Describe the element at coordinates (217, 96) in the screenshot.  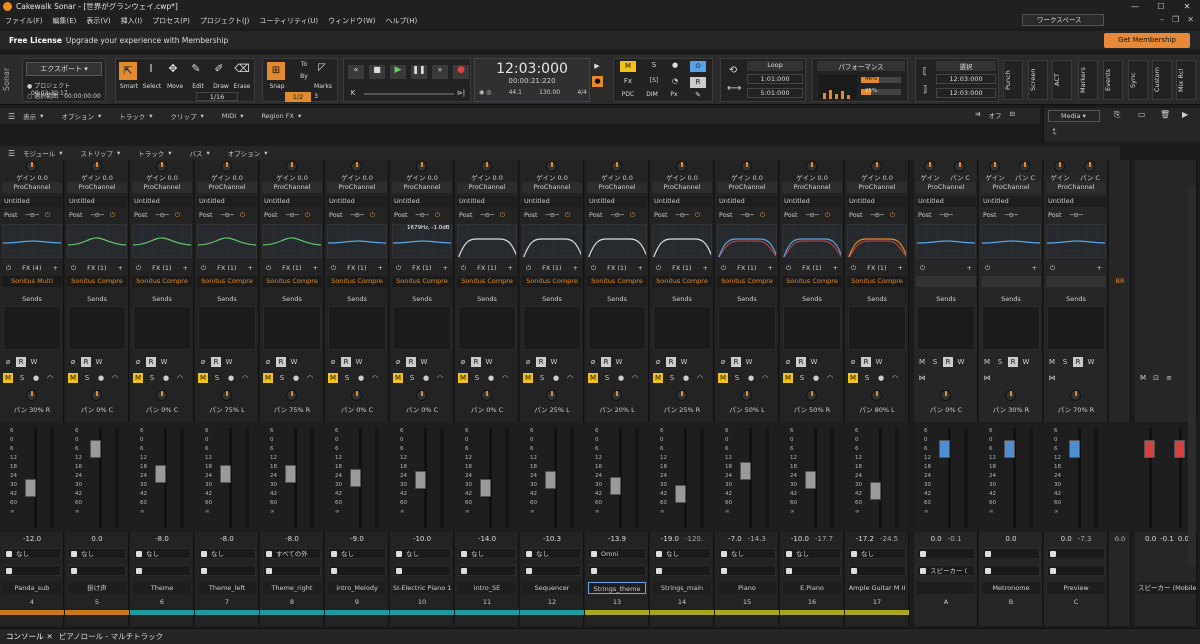
I see `draw-resolution-select: 1/16` at that location.